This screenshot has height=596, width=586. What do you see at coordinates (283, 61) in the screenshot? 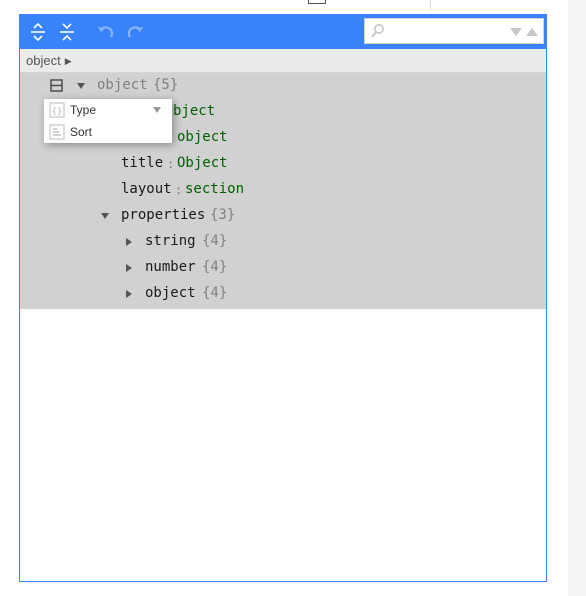
I see `navigation-bar: object ▶` at bounding box center [283, 61].